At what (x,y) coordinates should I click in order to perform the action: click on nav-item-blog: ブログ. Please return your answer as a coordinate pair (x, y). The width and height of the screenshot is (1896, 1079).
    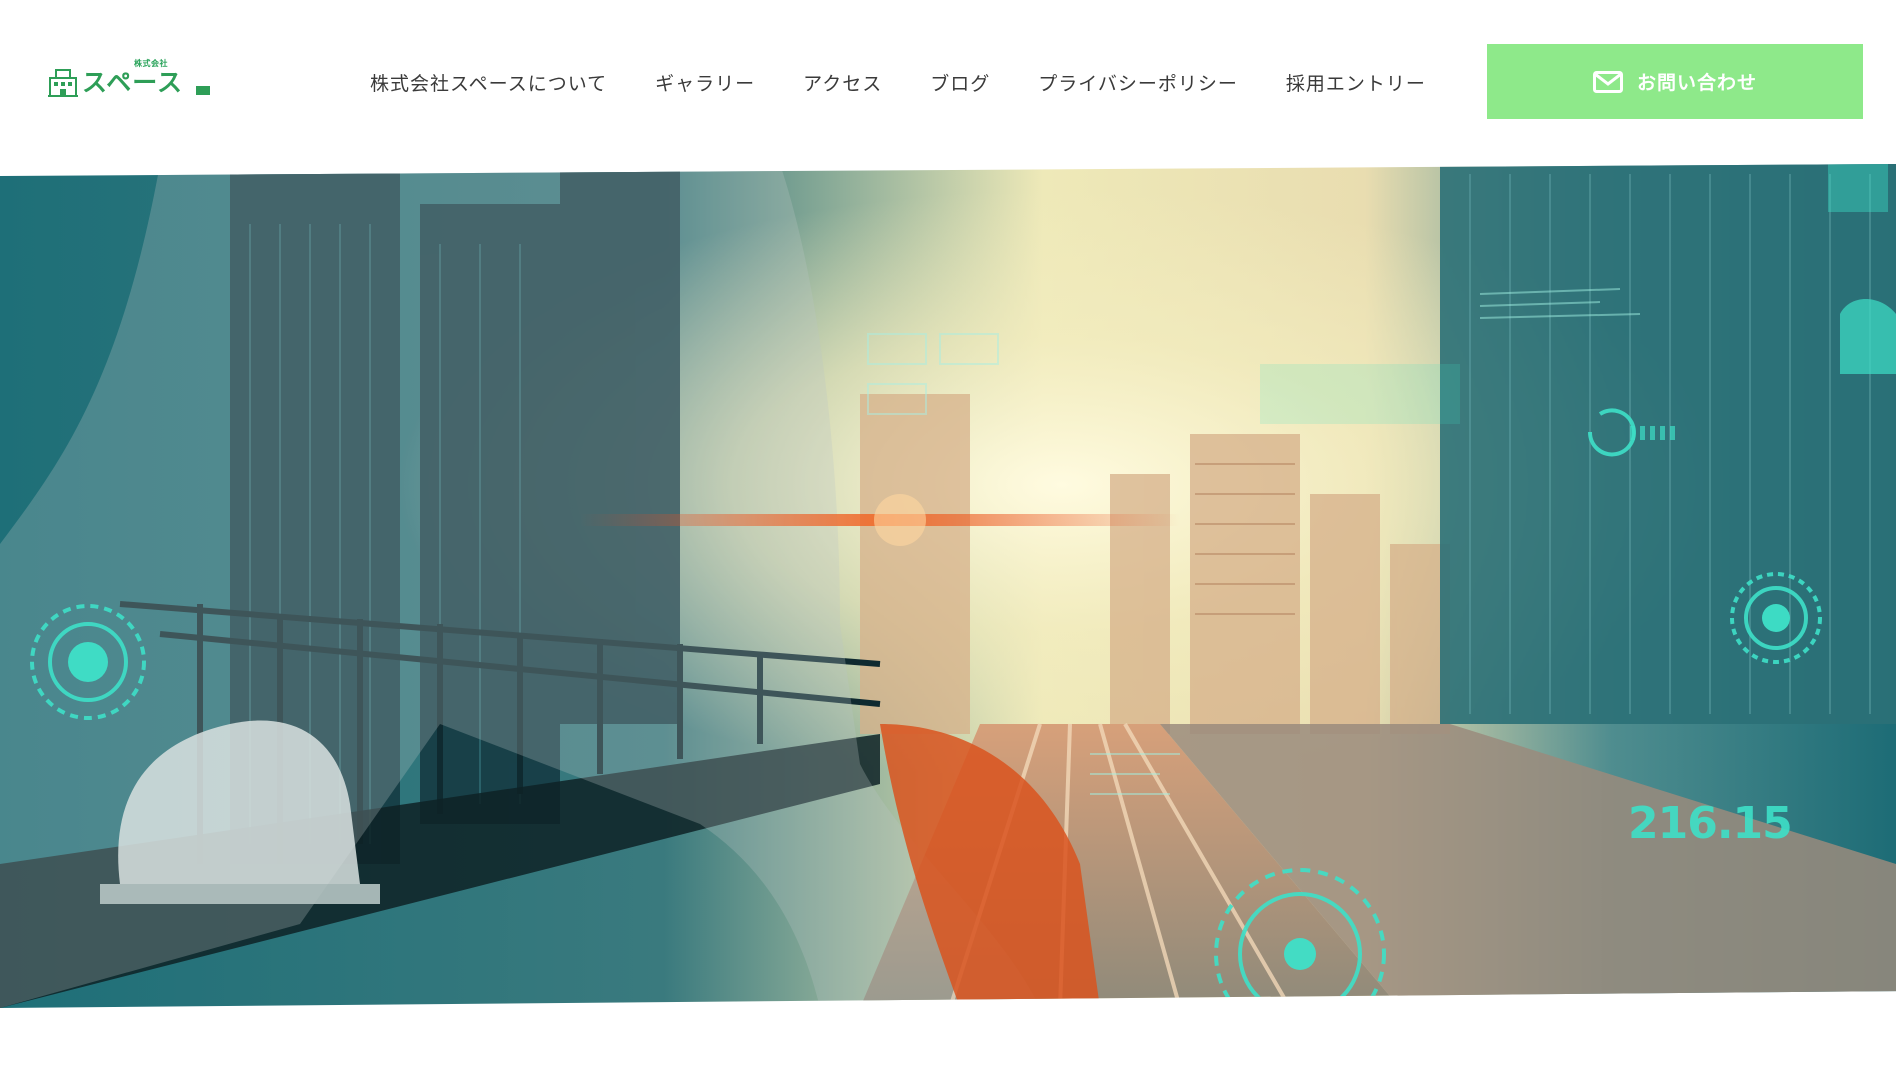
    Looking at the image, I should click on (960, 82).